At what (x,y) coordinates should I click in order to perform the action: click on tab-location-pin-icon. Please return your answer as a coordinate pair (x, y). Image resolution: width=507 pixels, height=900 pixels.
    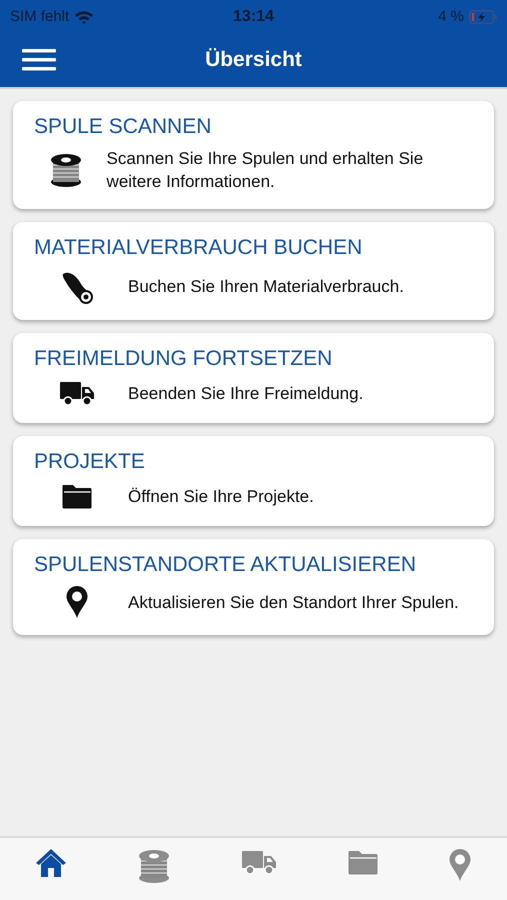
    Looking at the image, I should click on (460, 865).